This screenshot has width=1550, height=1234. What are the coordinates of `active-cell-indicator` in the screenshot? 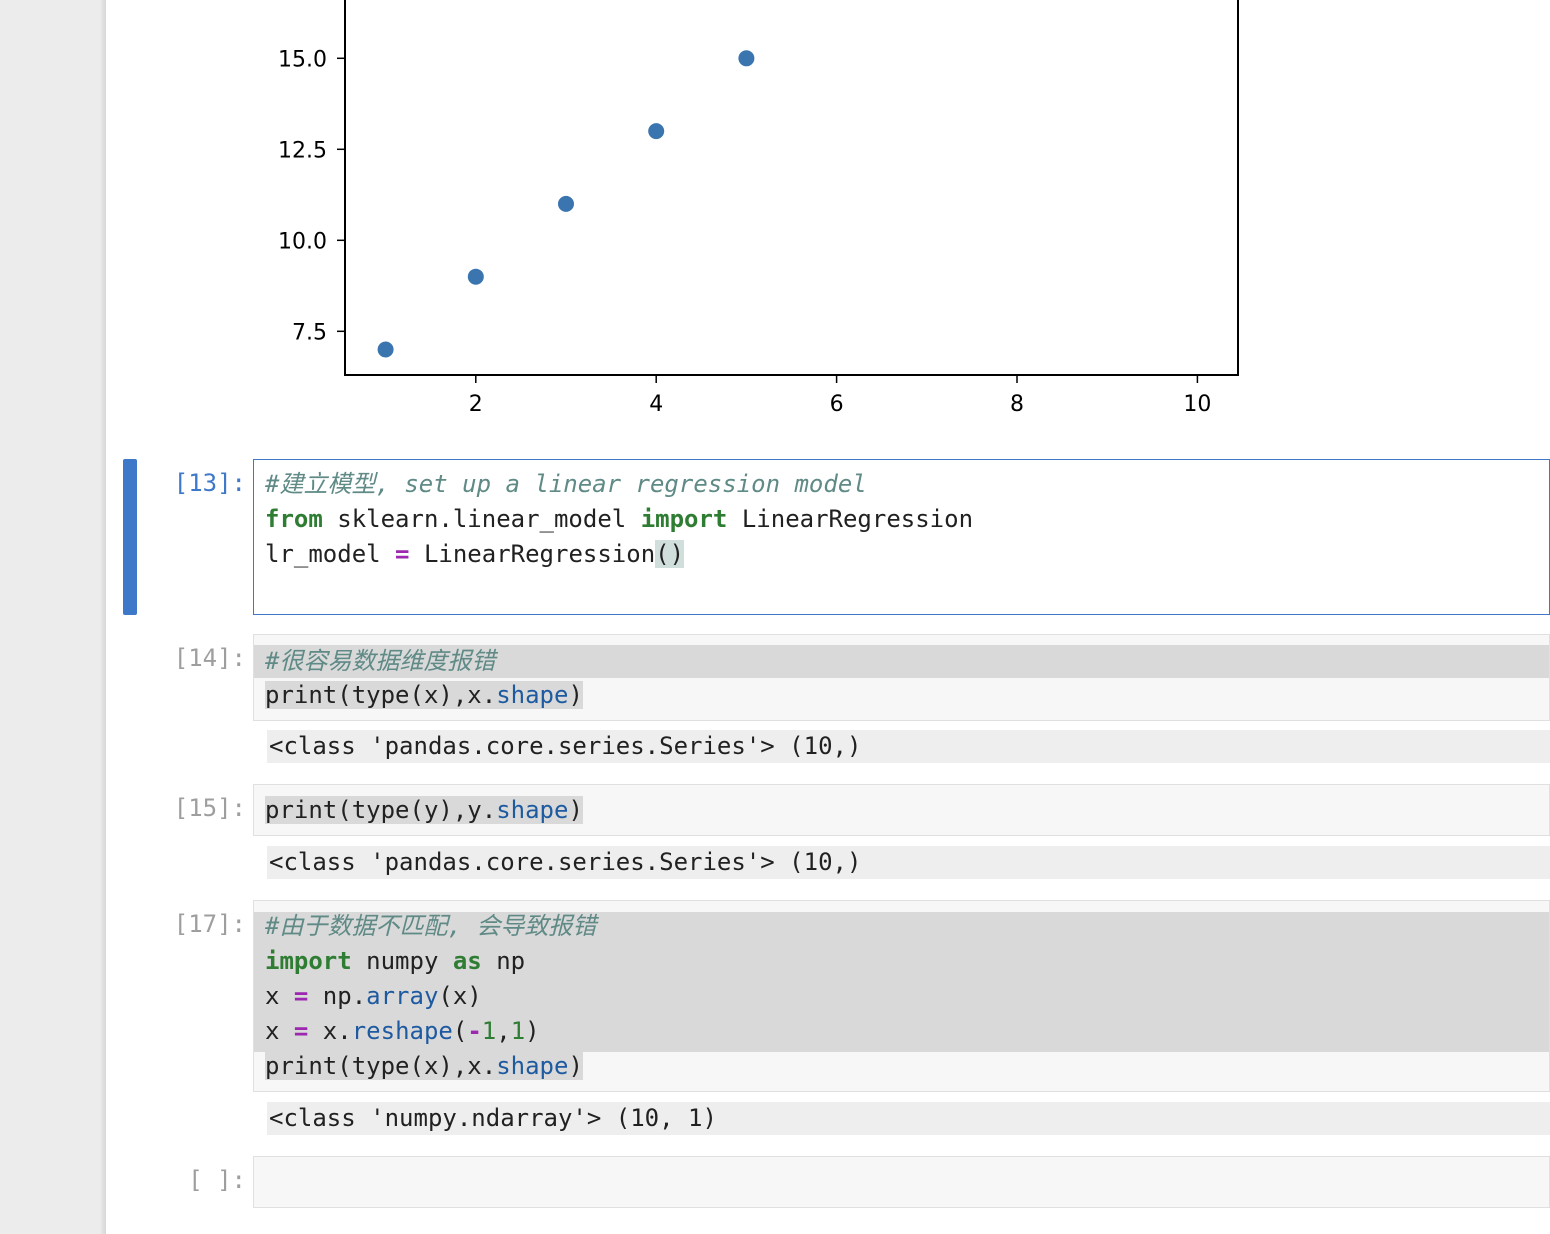 It's located at (130, 537).